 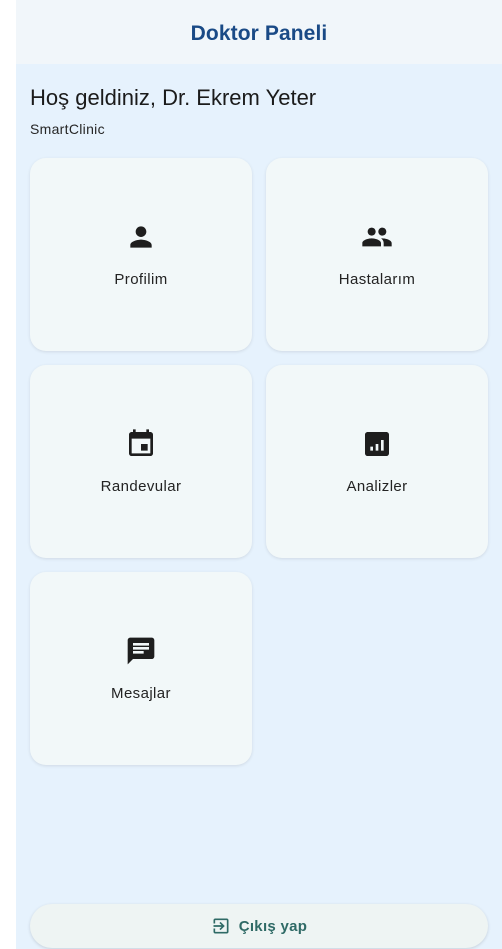 What do you see at coordinates (141, 461) in the screenshot?
I see `appointments-card: Randevular` at bounding box center [141, 461].